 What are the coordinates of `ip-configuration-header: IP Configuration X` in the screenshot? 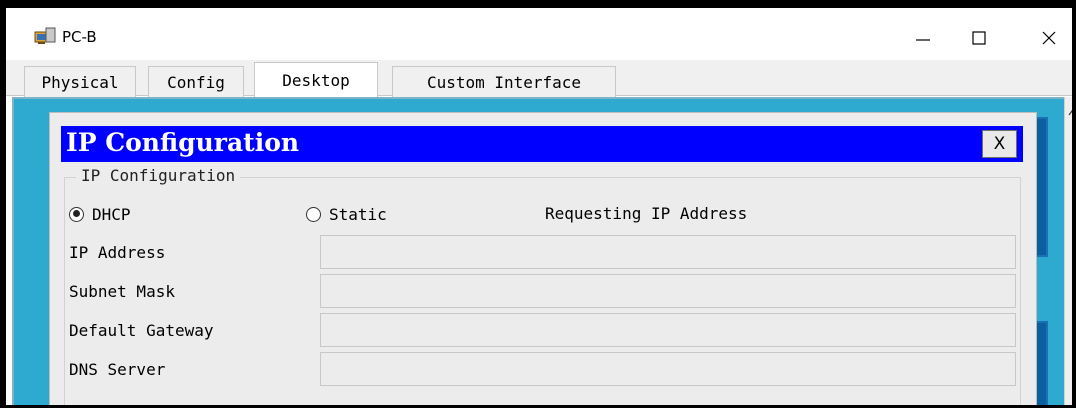 It's located at (542, 144).